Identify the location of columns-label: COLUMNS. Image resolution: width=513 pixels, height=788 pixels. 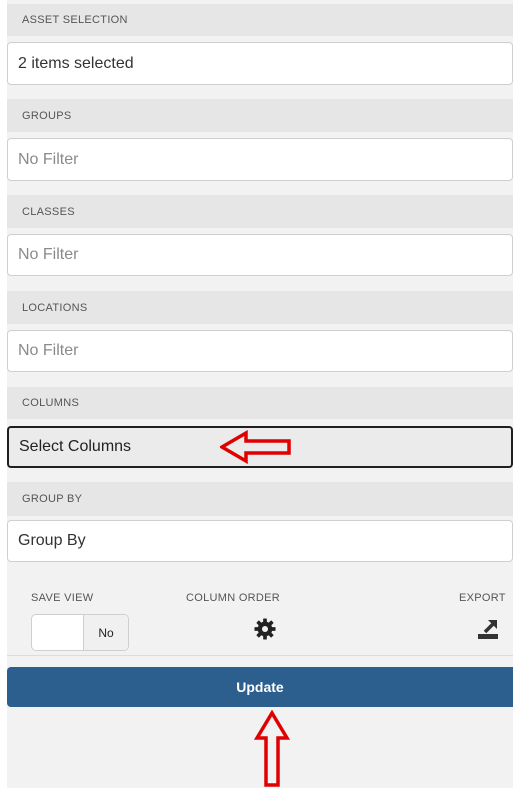
(260, 403).